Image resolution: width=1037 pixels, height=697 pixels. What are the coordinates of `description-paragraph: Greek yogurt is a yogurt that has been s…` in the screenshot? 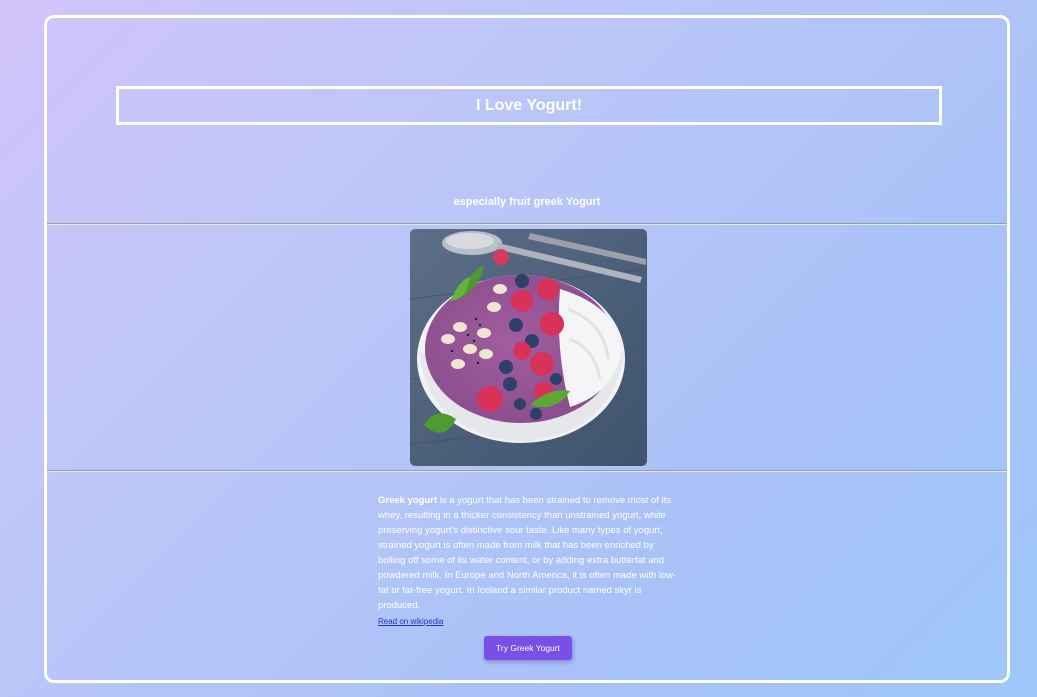 It's located at (528, 553).